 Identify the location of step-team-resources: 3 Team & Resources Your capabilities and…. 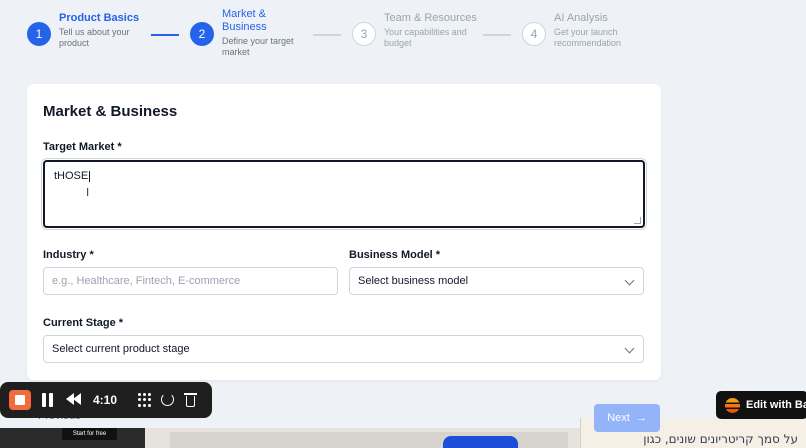
(418, 30).